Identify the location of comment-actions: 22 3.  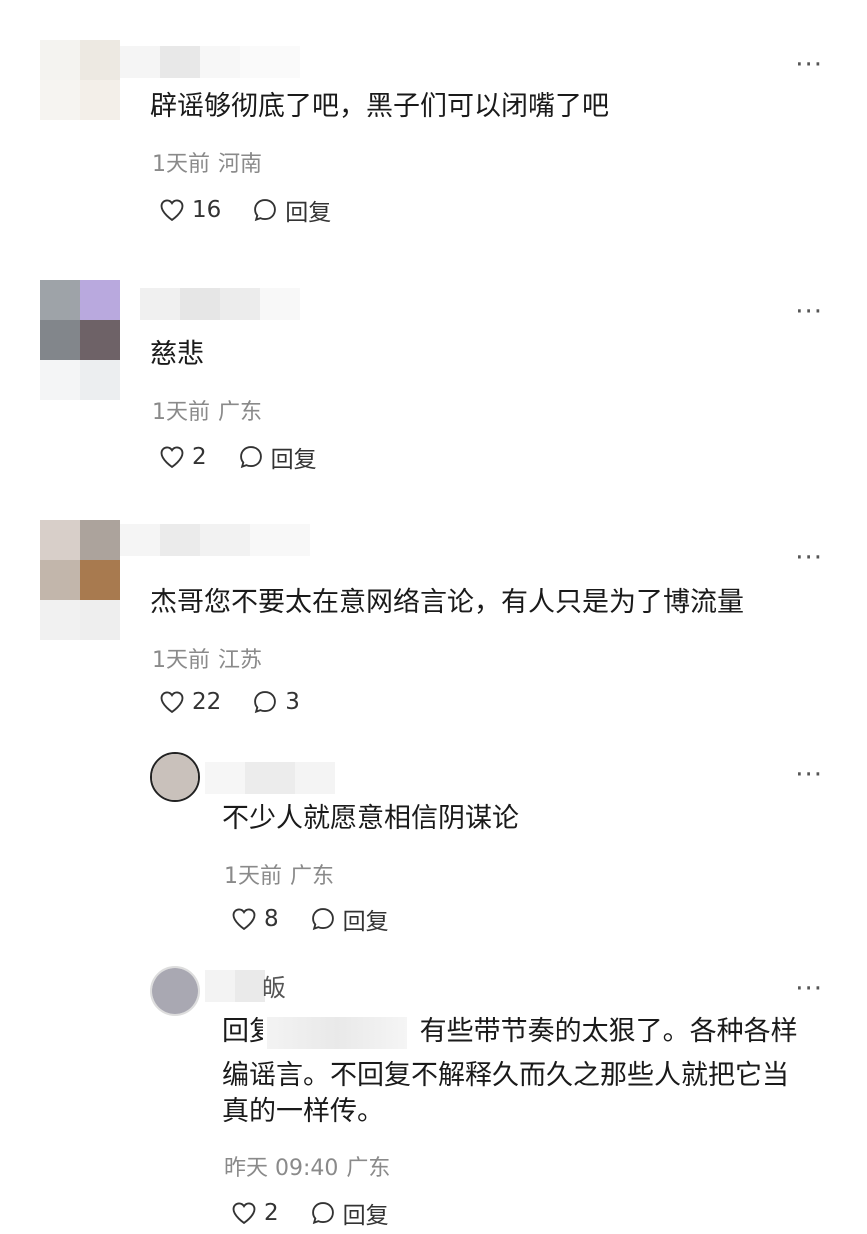
(244, 702).